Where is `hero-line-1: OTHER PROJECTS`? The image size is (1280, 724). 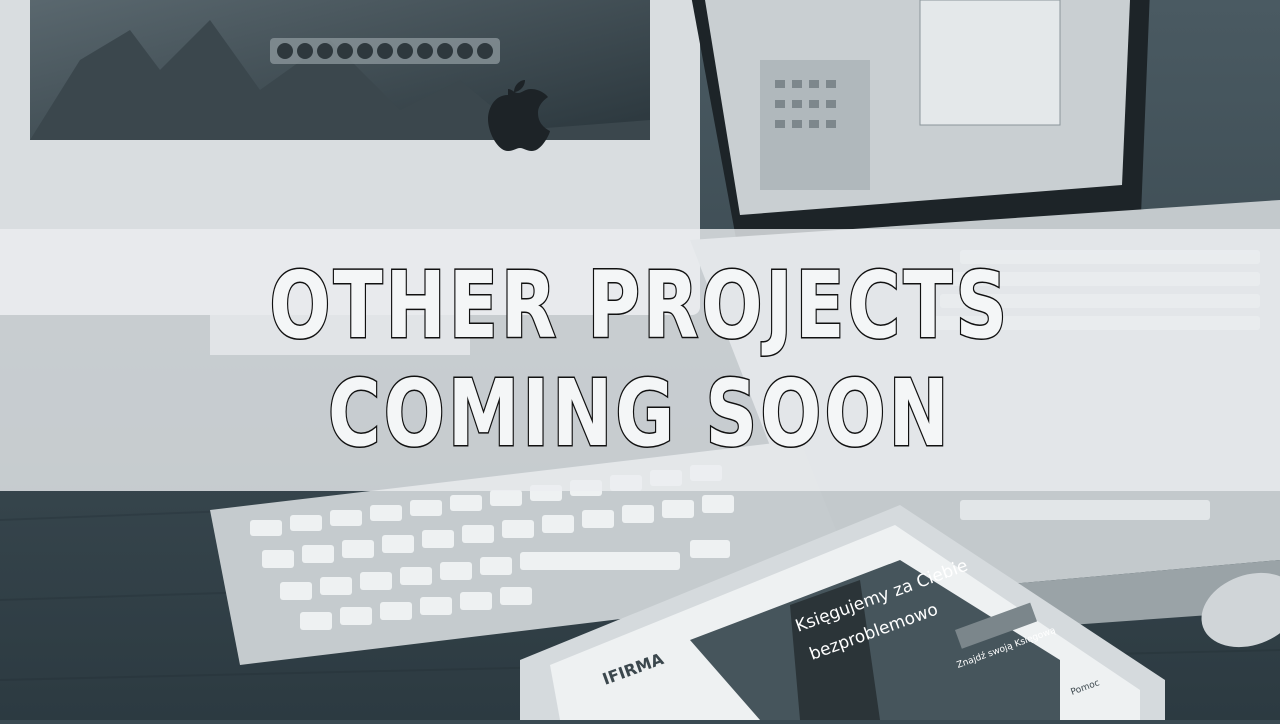 hero-line-1: OTHER PROJECTS is located at coordinates (639, 306).